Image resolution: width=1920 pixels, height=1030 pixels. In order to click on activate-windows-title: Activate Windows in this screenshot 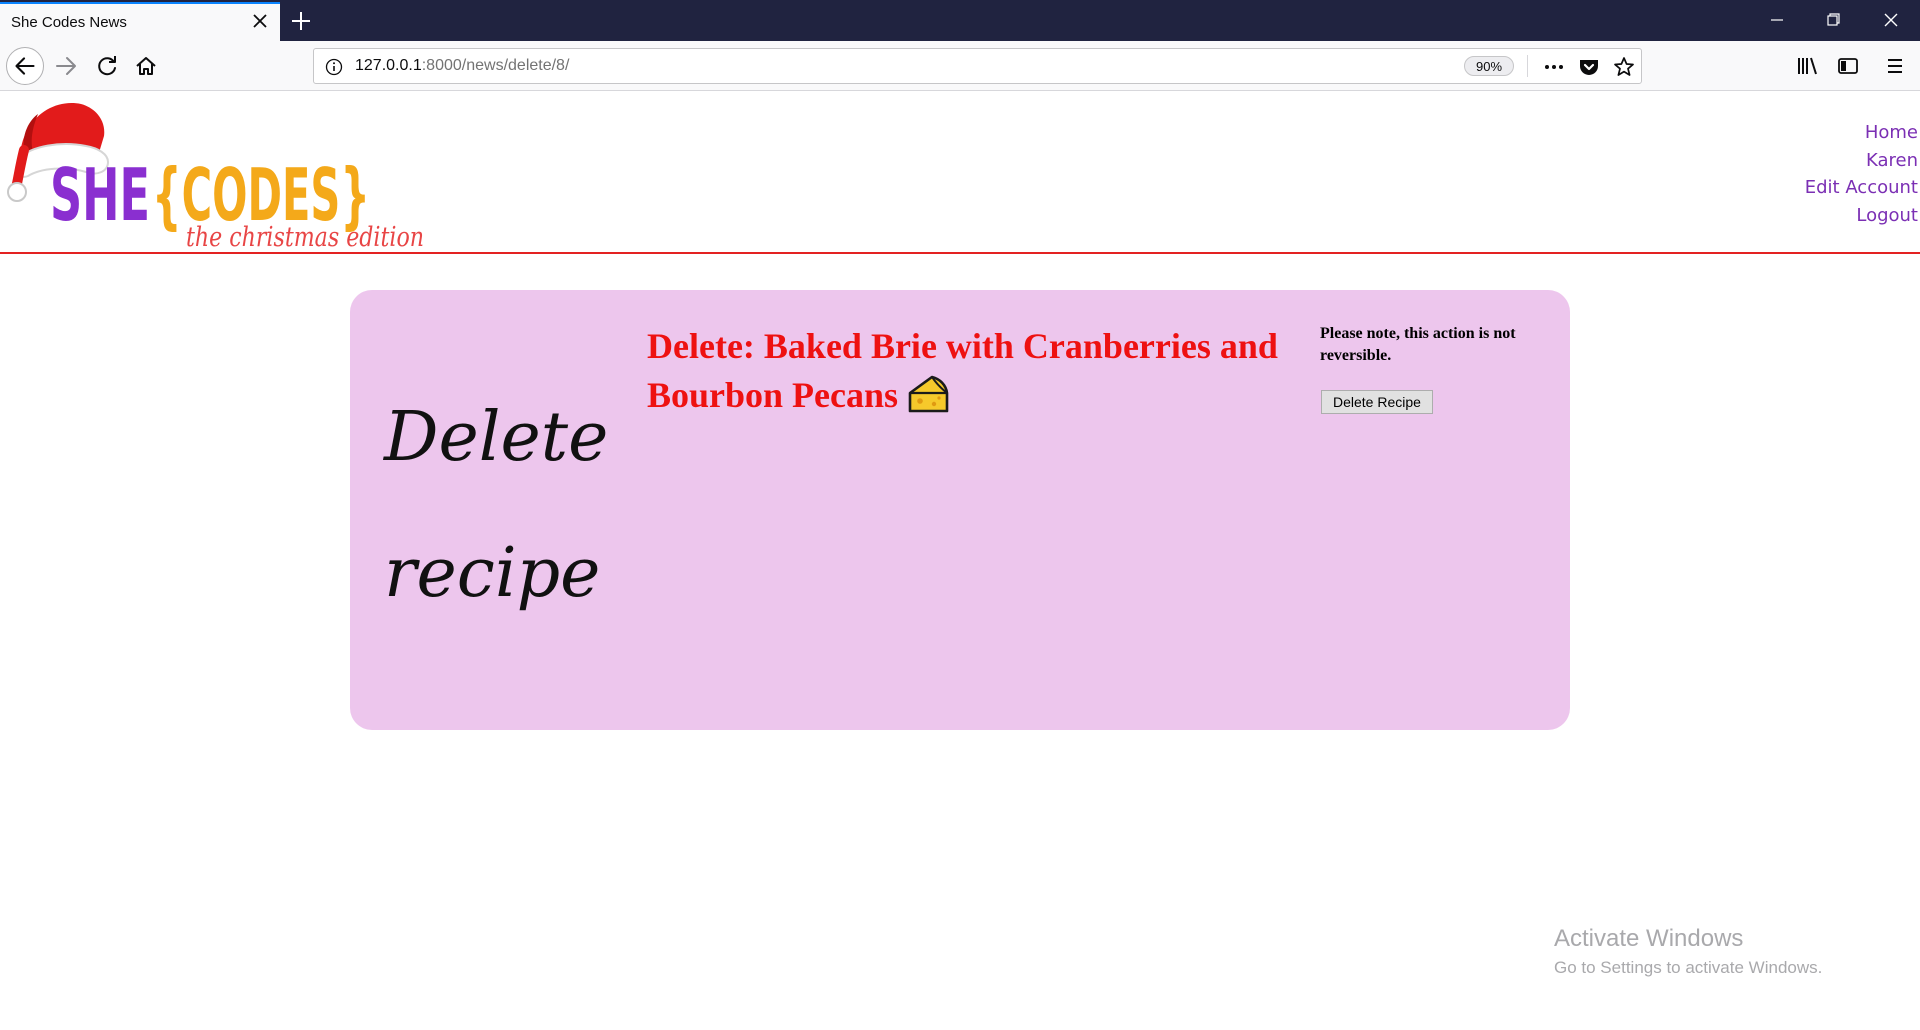, I will do `click(1649, 938)`.